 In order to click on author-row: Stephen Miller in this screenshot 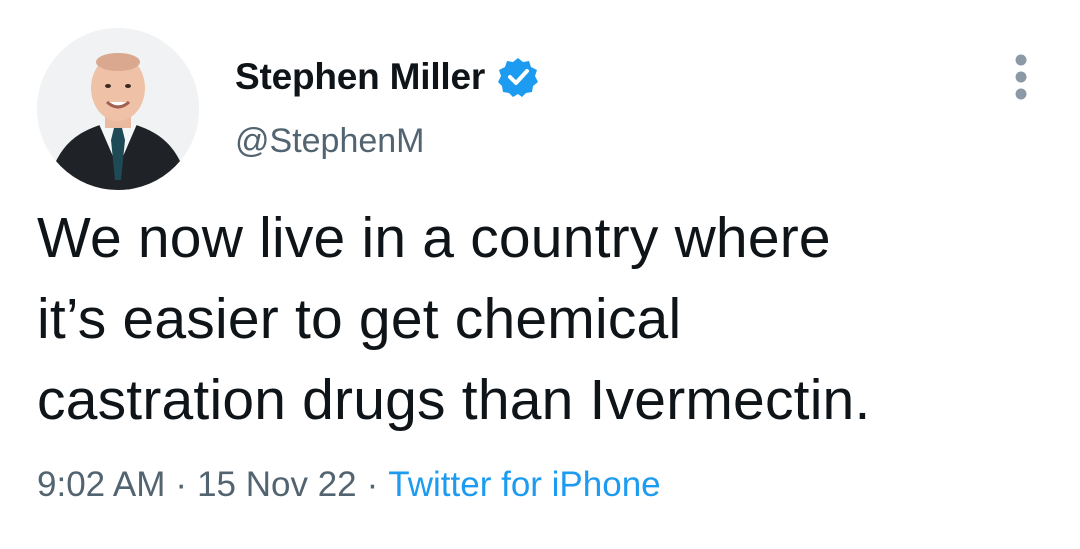, I will do `click(387, 77)`.